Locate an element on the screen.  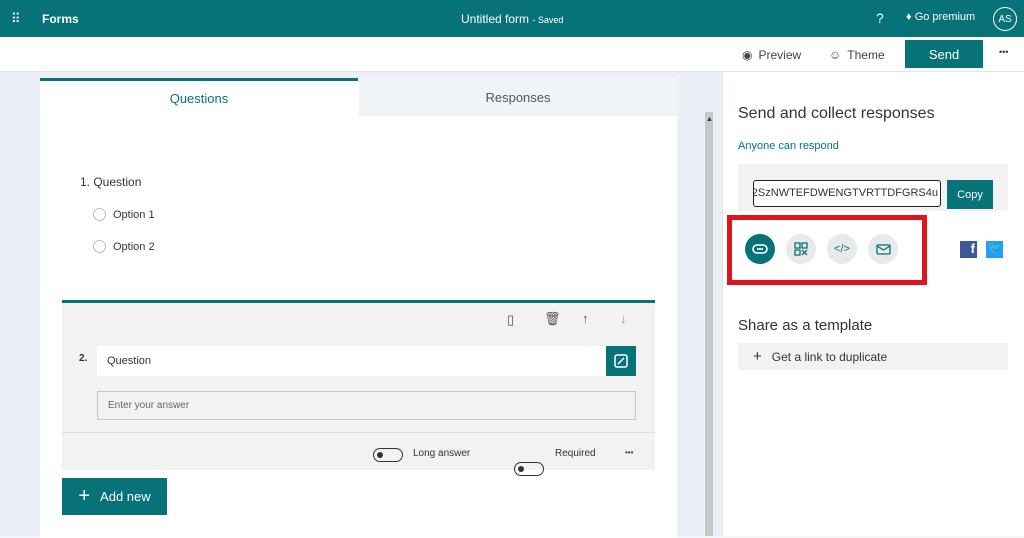
divider is located at coordinates (358, 432).